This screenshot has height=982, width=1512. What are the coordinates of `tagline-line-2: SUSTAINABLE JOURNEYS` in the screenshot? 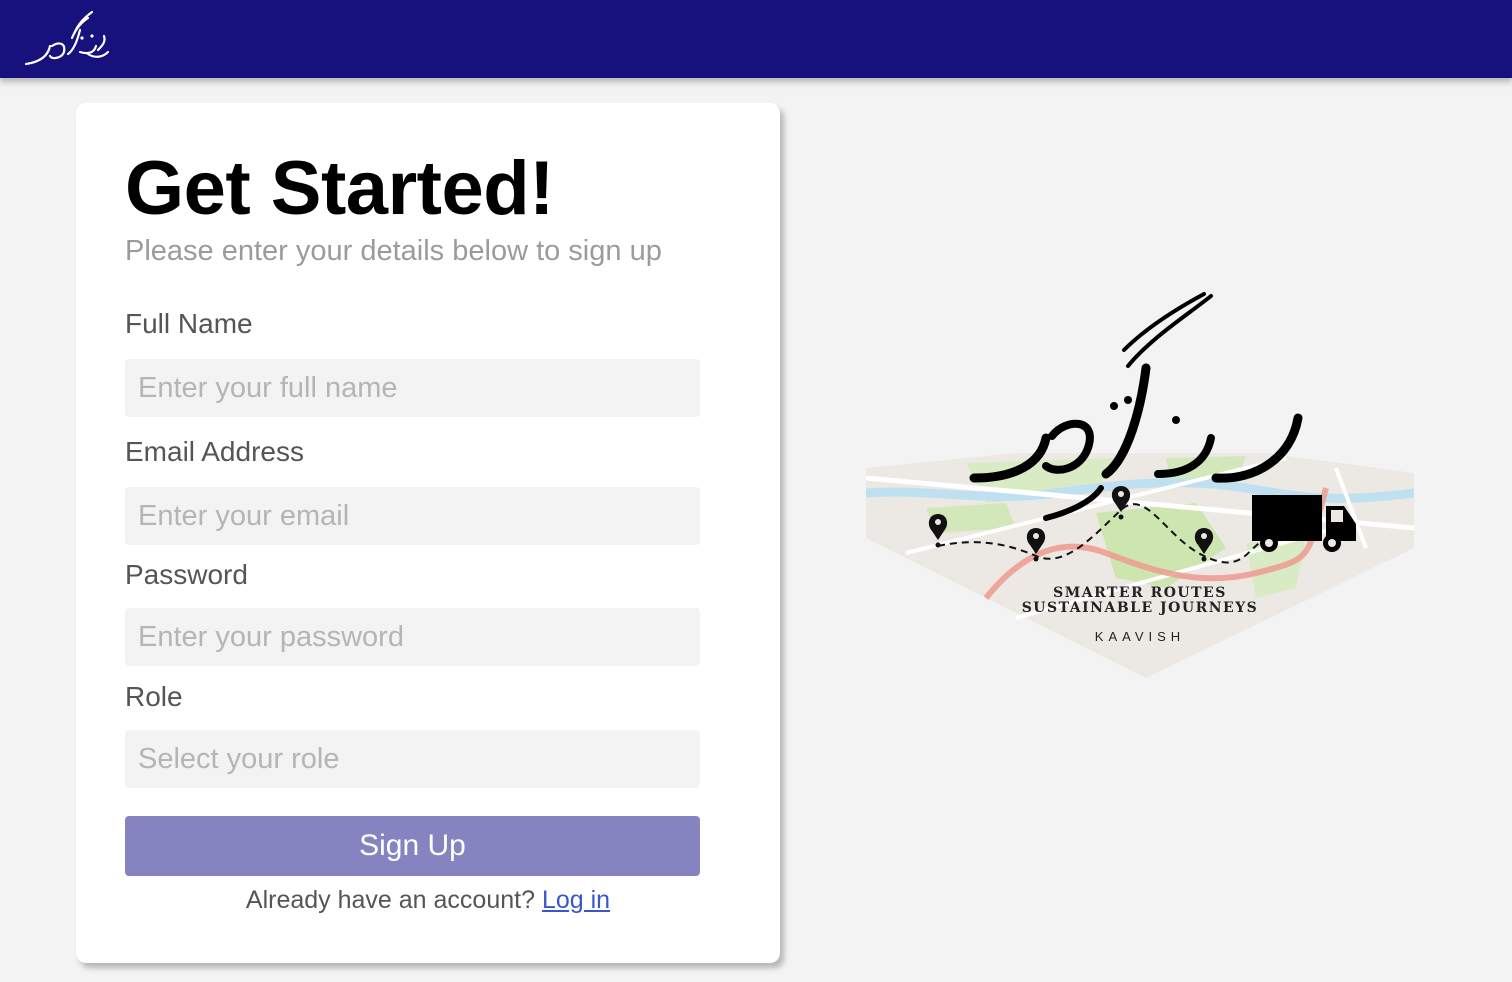 It's located at (1140, 608).